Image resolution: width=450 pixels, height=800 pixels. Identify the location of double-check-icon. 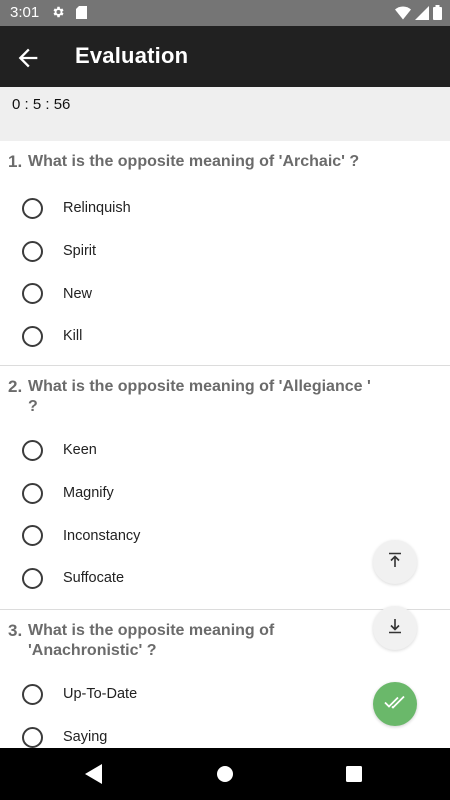
(395, 704).